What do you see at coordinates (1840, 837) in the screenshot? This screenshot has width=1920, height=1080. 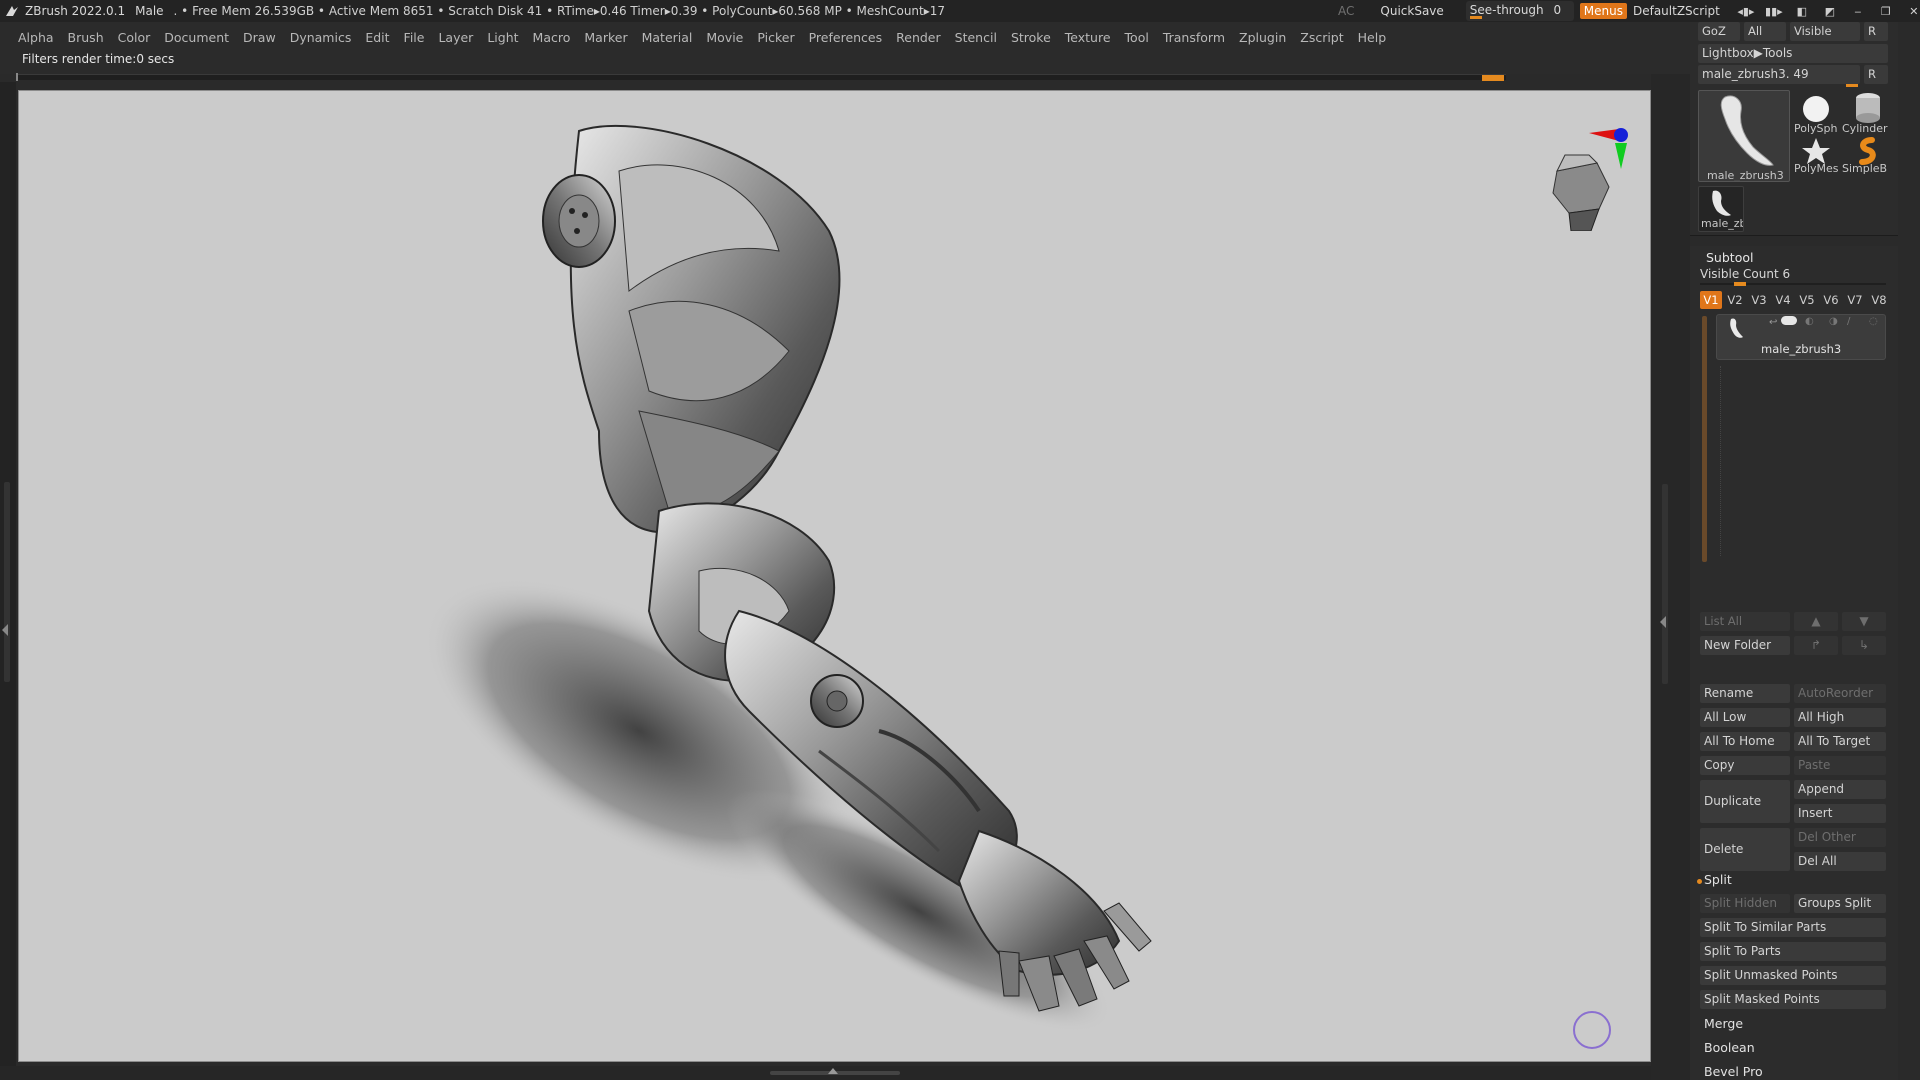 I see `del-other-button: Del Other` at bounding box center [1840, 837].